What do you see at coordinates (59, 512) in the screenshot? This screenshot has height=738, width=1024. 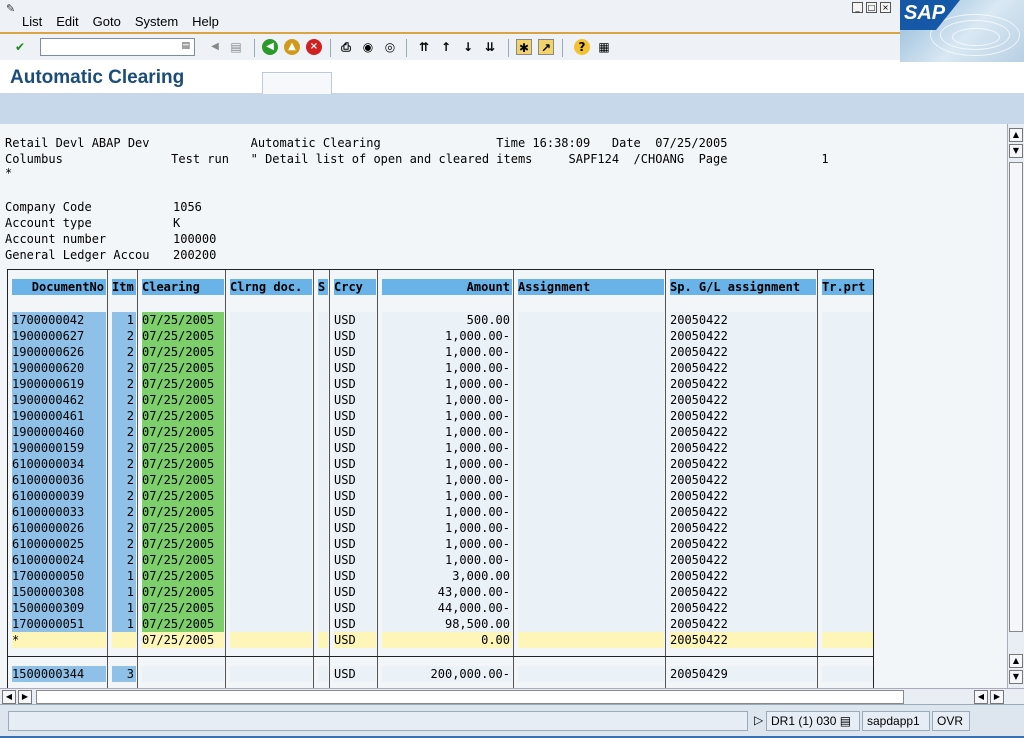 I see `cell-document-no: 6100000033` at bounding box center [59, 512].